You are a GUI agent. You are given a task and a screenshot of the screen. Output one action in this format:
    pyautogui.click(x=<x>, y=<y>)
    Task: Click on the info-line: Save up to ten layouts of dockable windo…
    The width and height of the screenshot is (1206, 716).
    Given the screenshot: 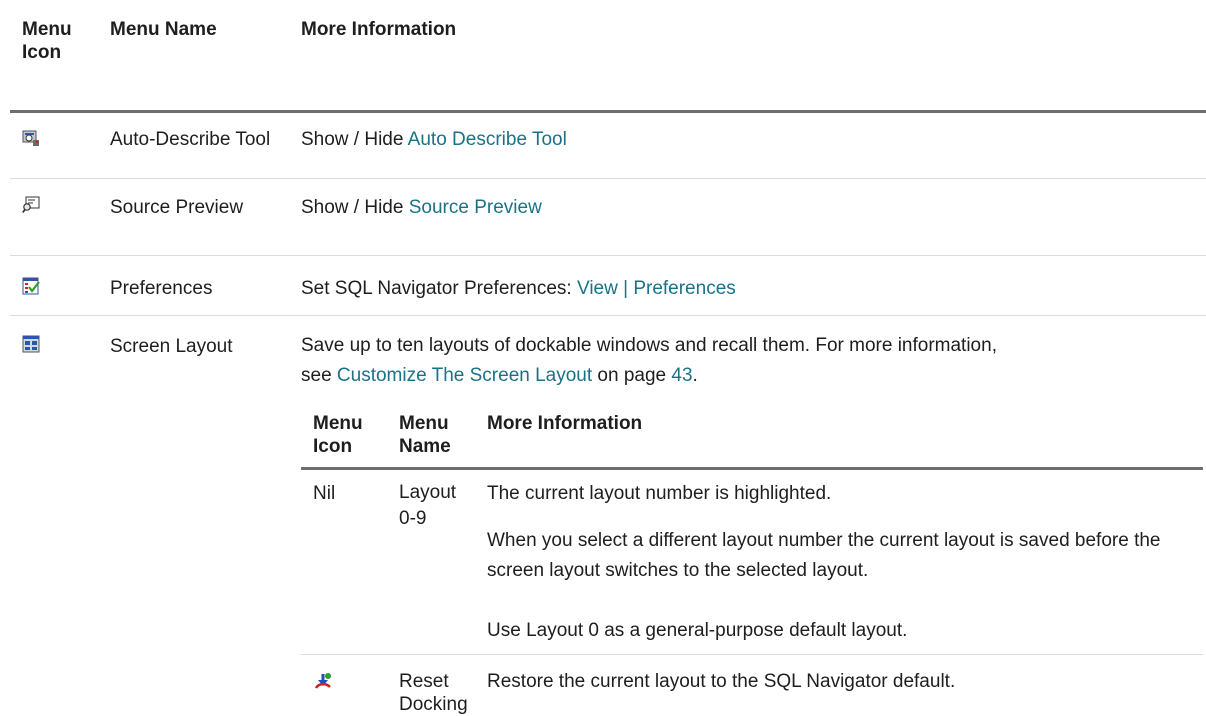 What is the action you would take?
    pyautogui.click(x=649, y=345)
    